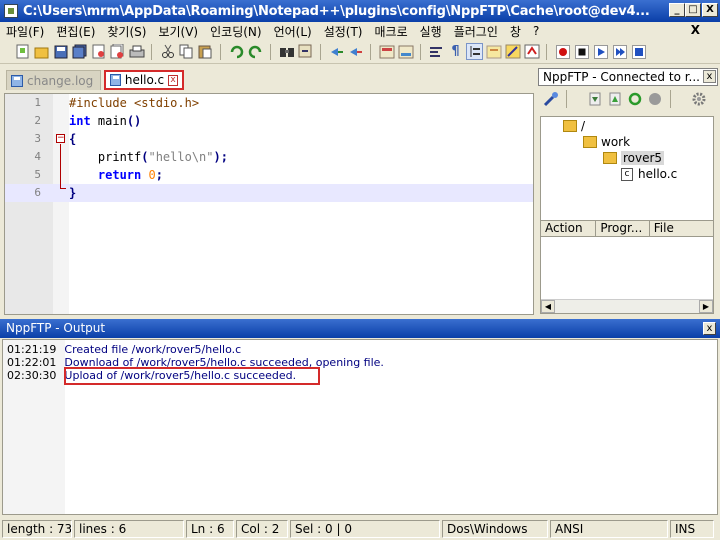 The height and width of the screenshot is (540, 720). I want to click on ftp-close-icon: x, so click(709, 76).